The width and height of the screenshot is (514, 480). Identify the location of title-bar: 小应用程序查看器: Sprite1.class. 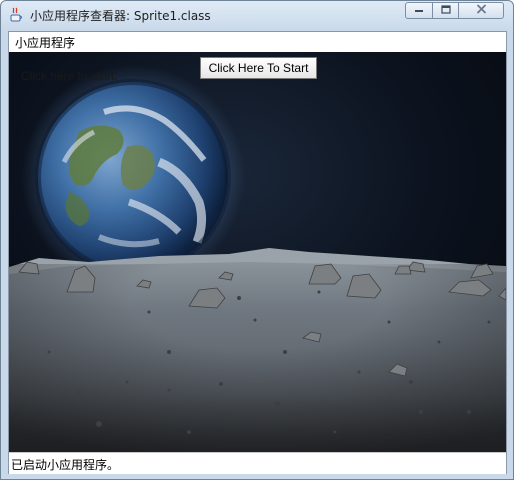
(257, 15).